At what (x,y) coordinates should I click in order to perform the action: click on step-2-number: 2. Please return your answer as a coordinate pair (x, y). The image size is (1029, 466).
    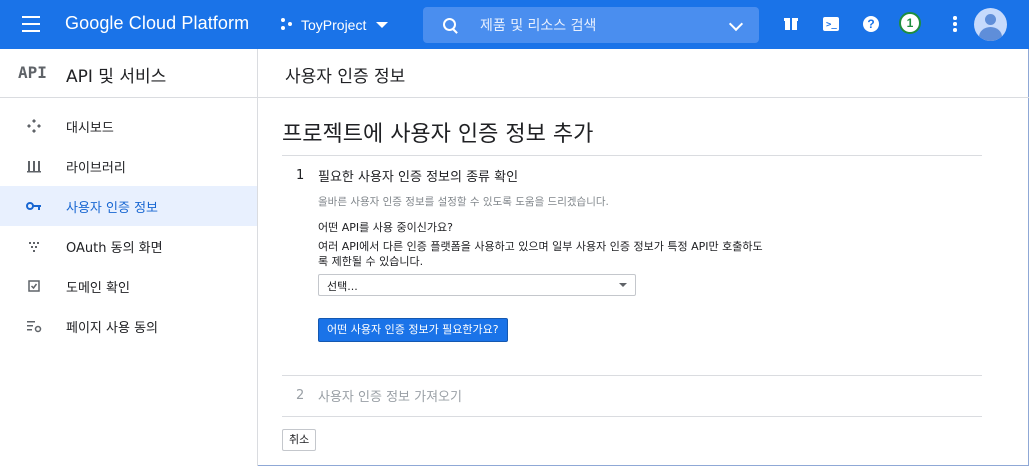
    Looking at the image, I should click on (300, 395).